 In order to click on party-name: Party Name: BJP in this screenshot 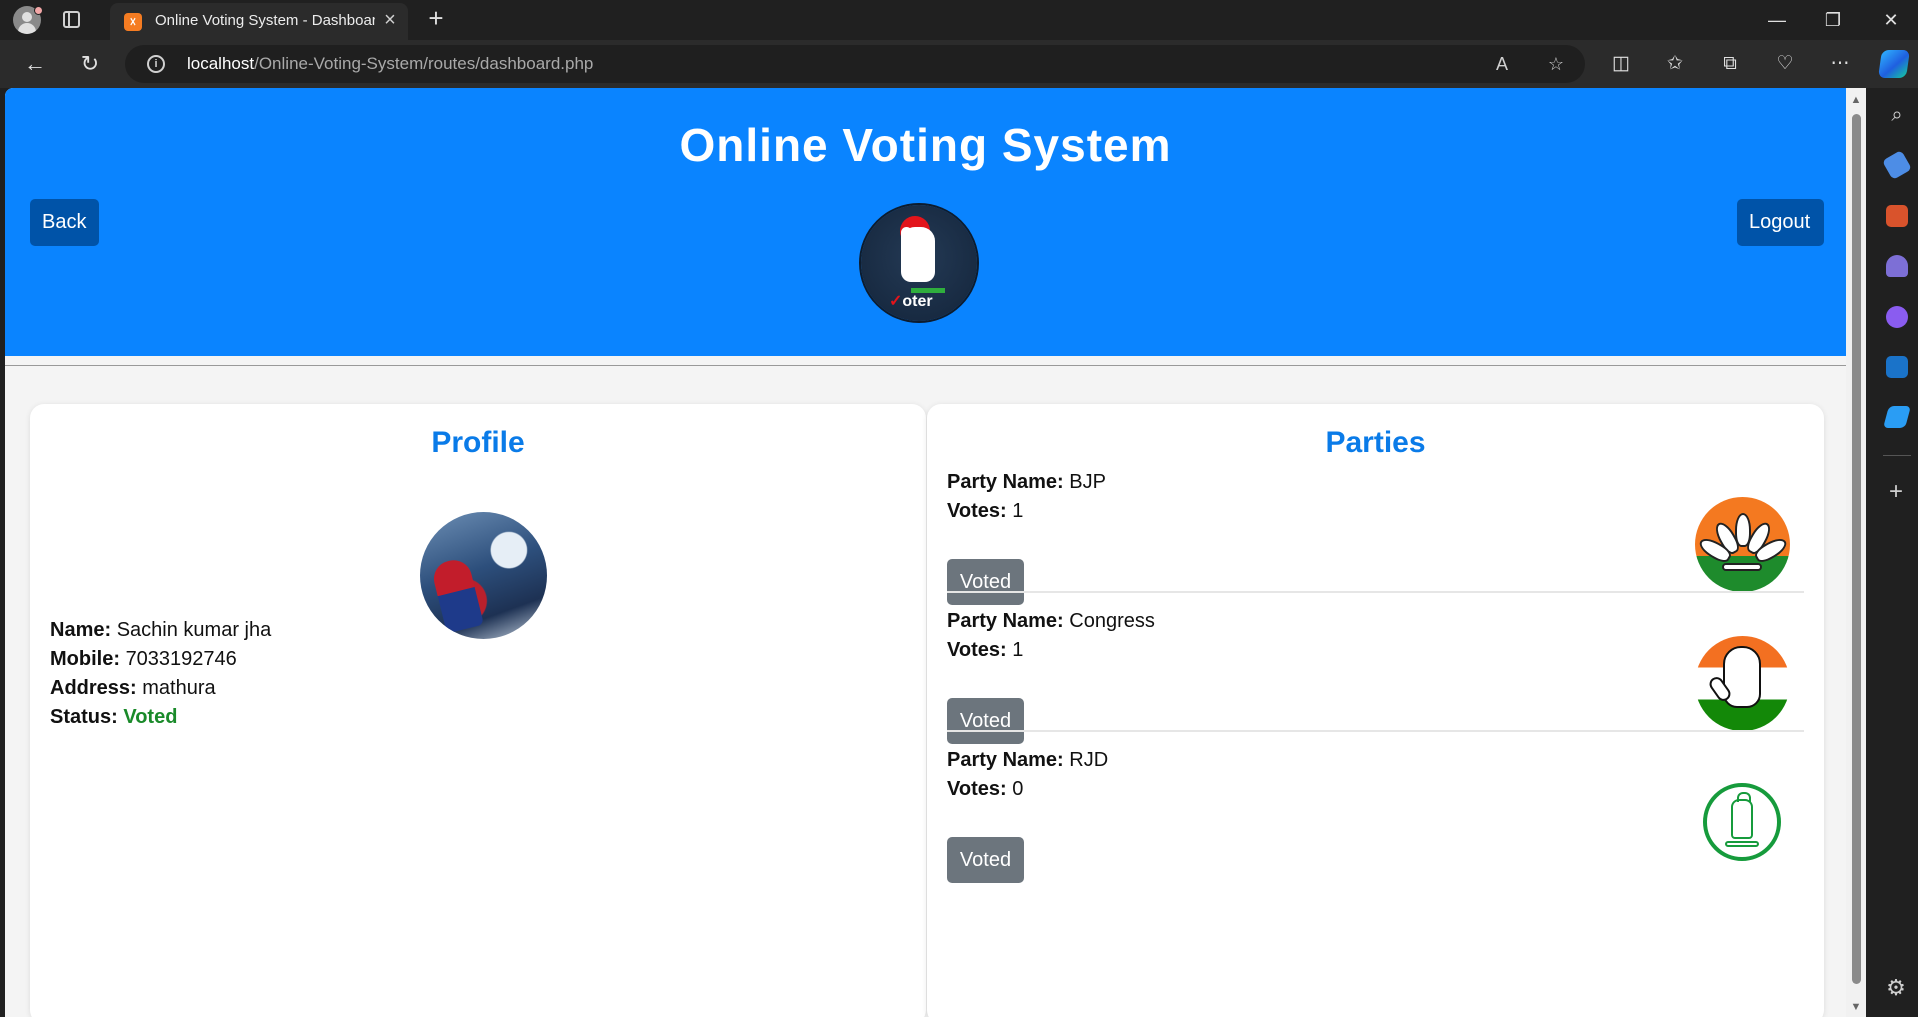, I will do `click(1026, 482)`.